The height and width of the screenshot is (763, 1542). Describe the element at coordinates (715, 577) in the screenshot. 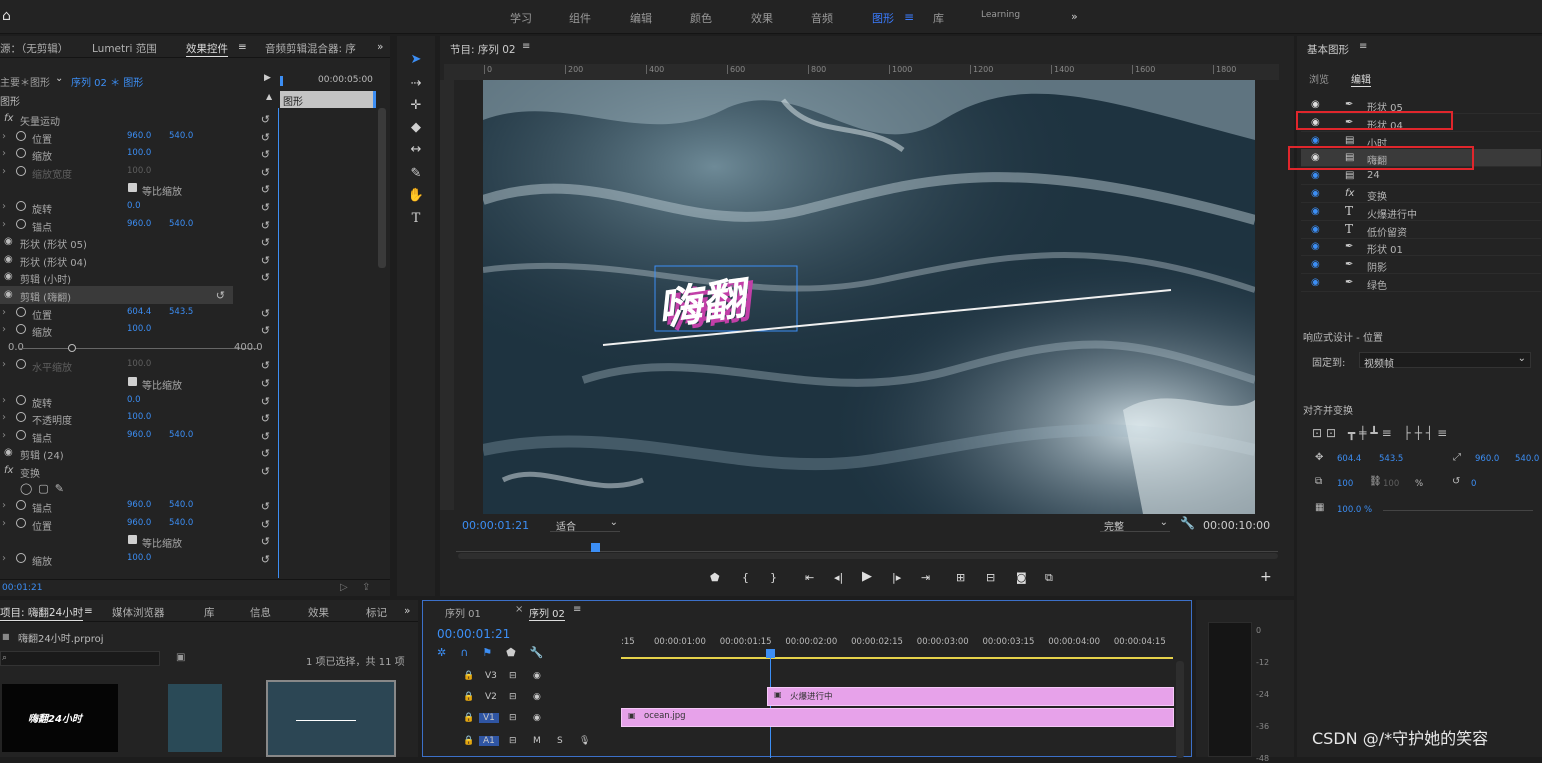

I see `add-marker-icon: ⬟` at that location.